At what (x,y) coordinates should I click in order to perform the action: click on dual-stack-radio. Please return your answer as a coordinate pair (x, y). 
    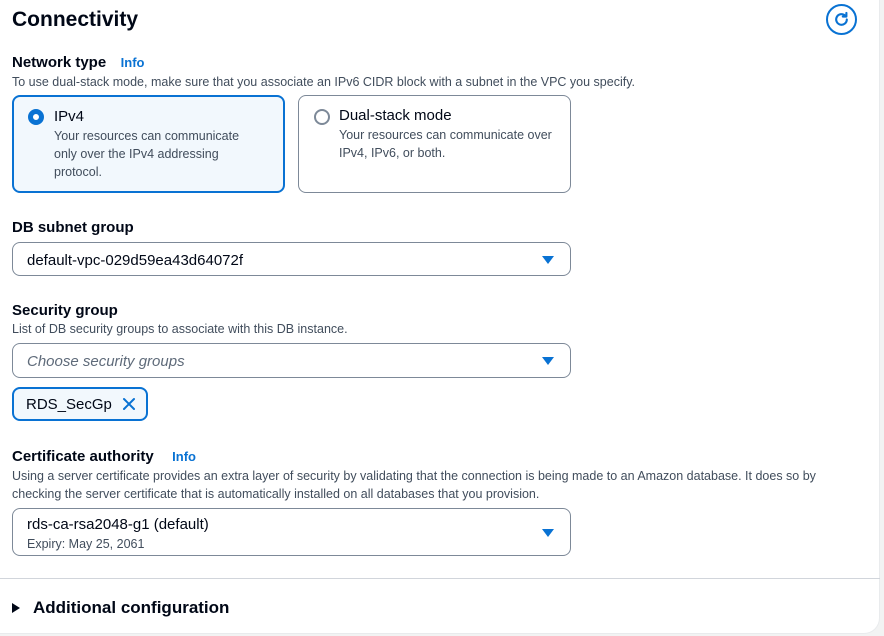
    Looking at the image, I should click on (322, 117).